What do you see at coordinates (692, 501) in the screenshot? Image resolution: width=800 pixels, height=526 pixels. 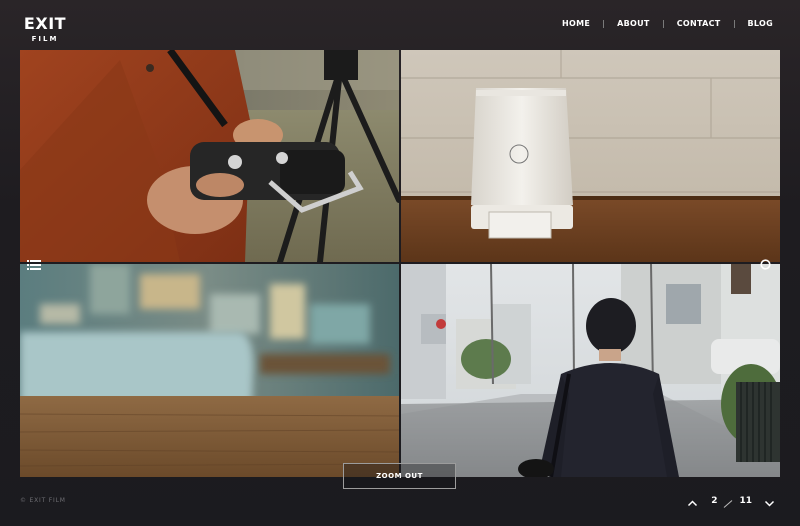 I see `chevron-up-icon` at bounding box center [692, 501].